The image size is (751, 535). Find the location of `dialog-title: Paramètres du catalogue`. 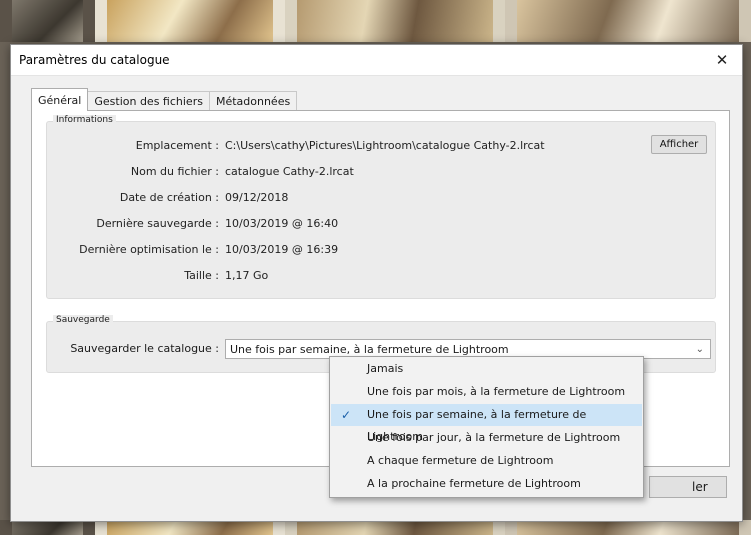

dialog-title: Paramètres du catalogue is located at coordinates (94, 60).